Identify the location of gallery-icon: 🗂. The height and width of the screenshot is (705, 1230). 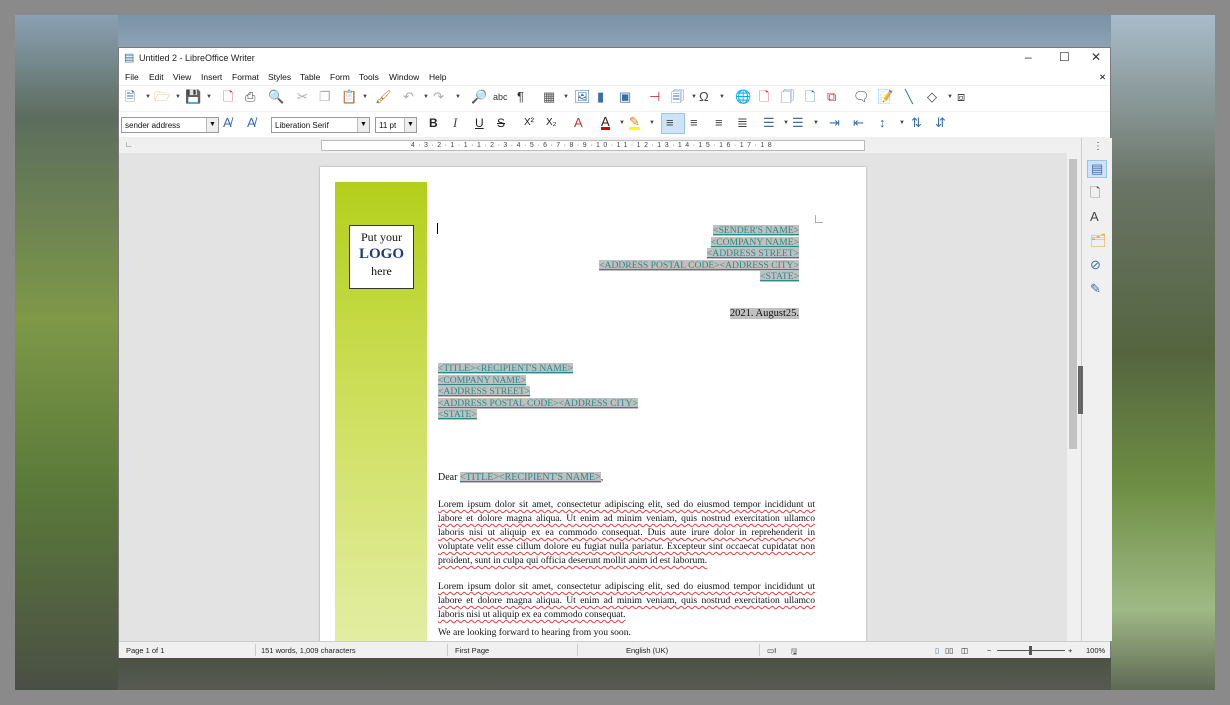
(1098, 241).